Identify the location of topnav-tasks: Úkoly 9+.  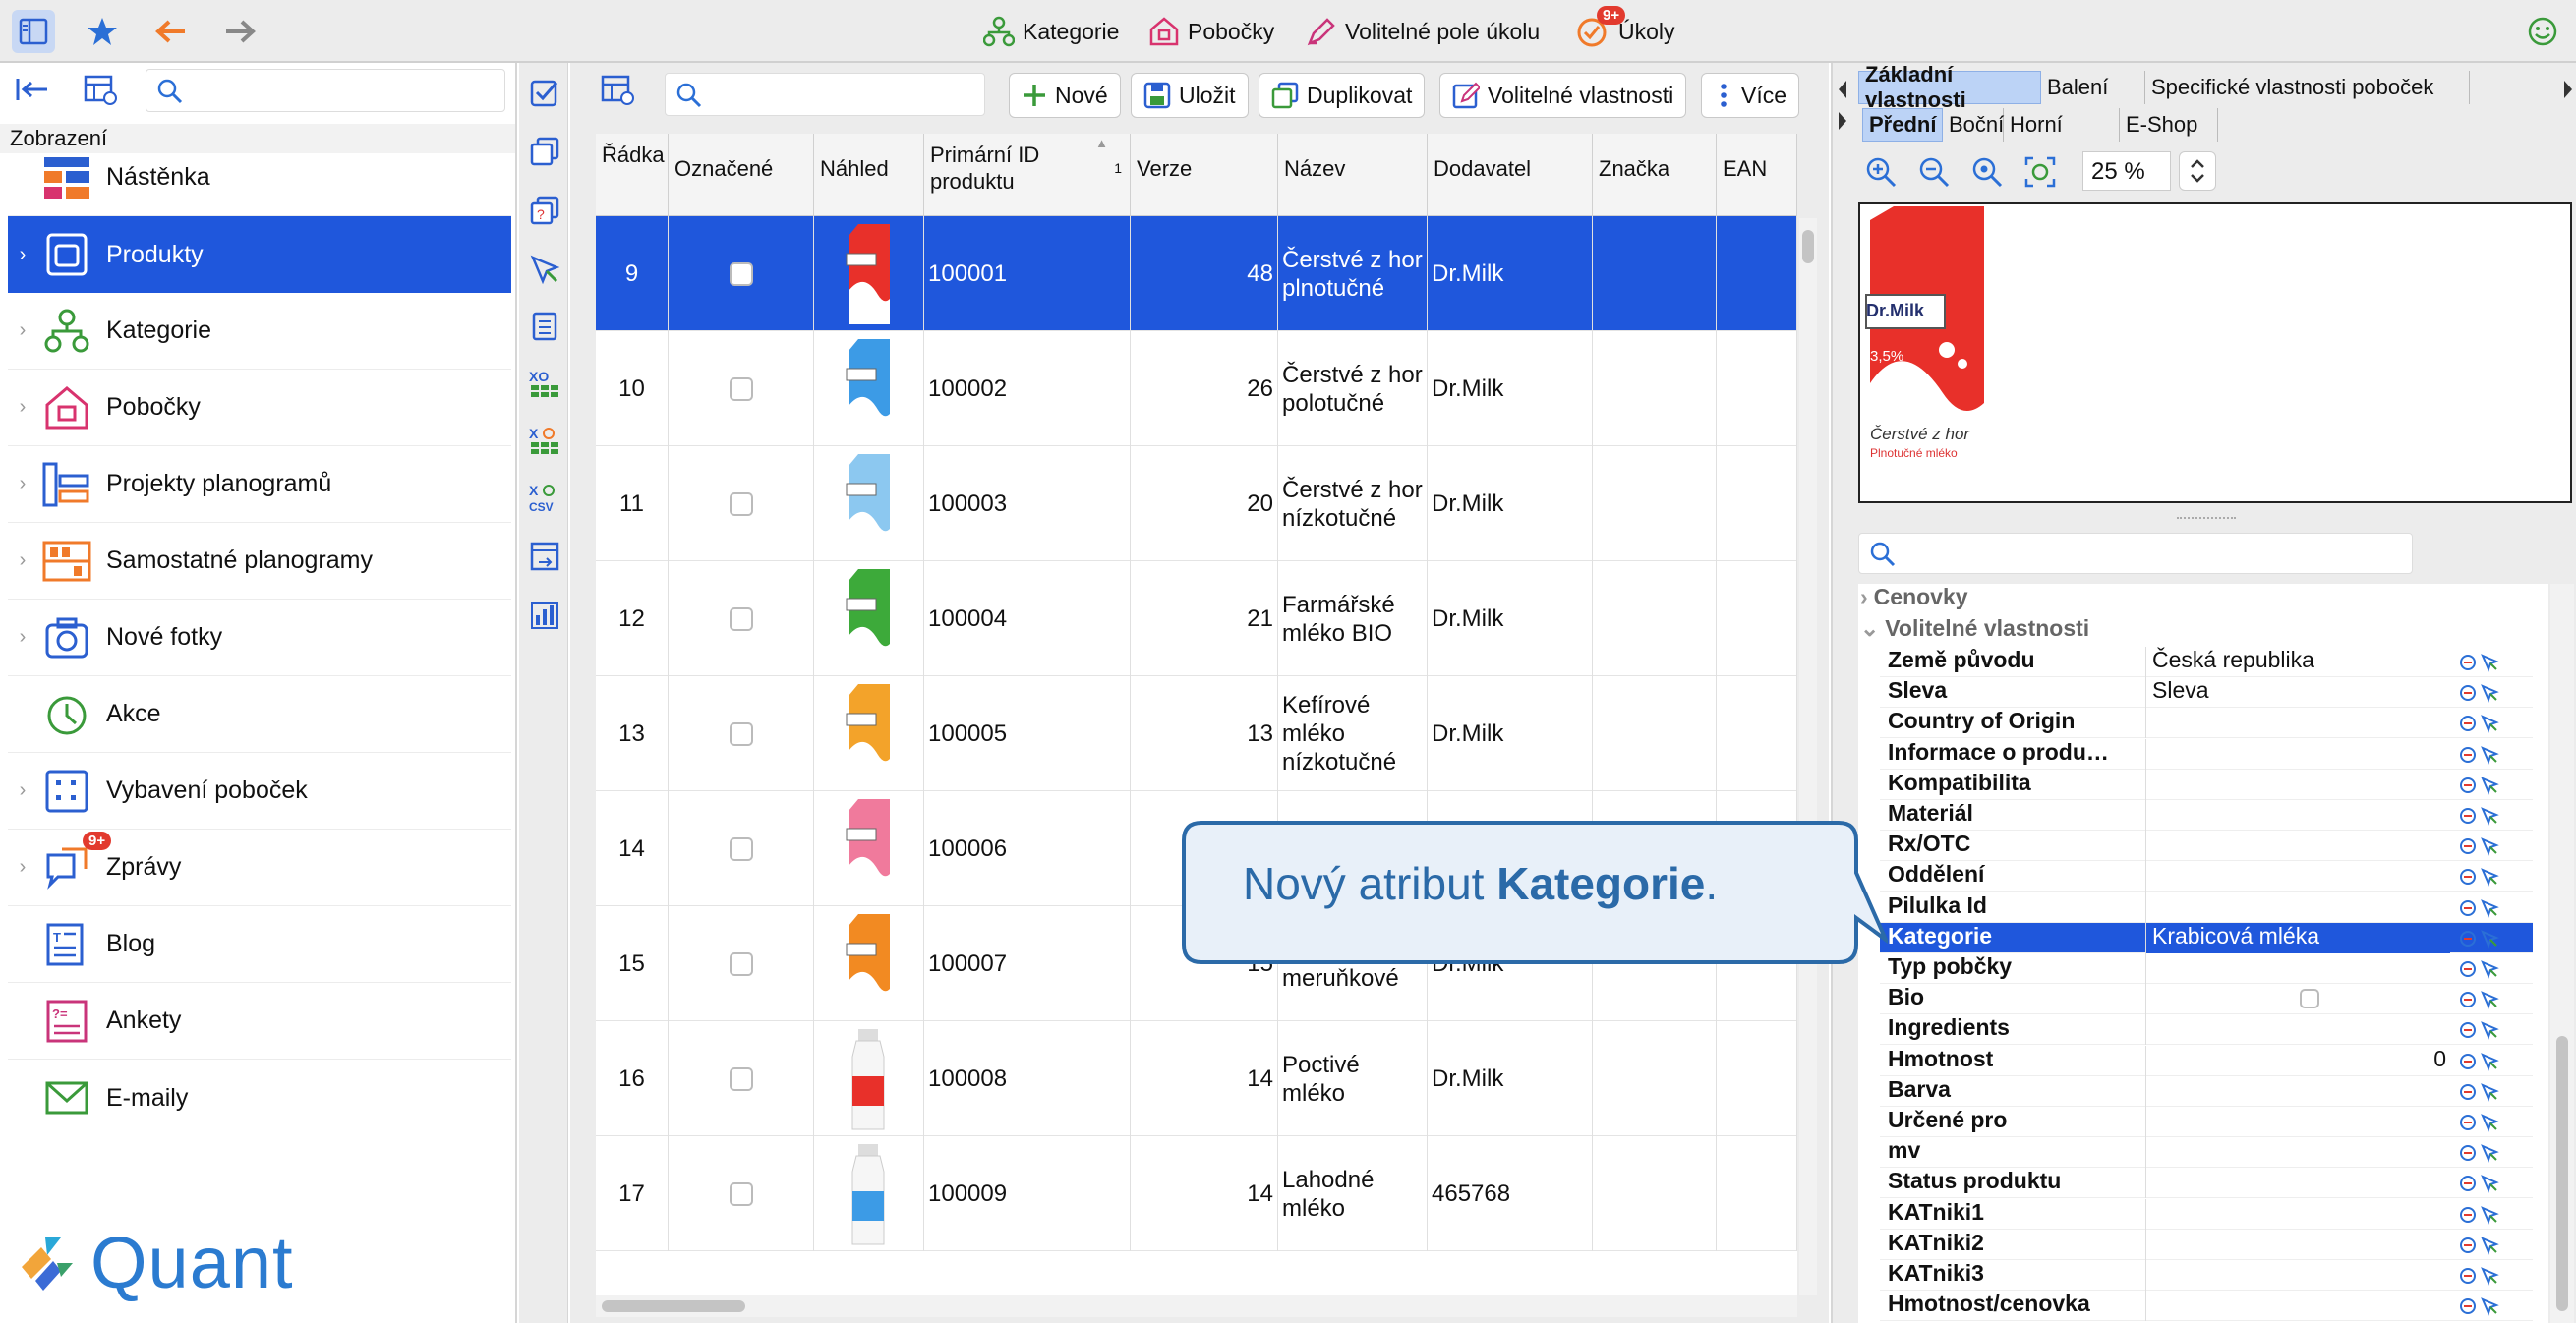
(1626, 28).